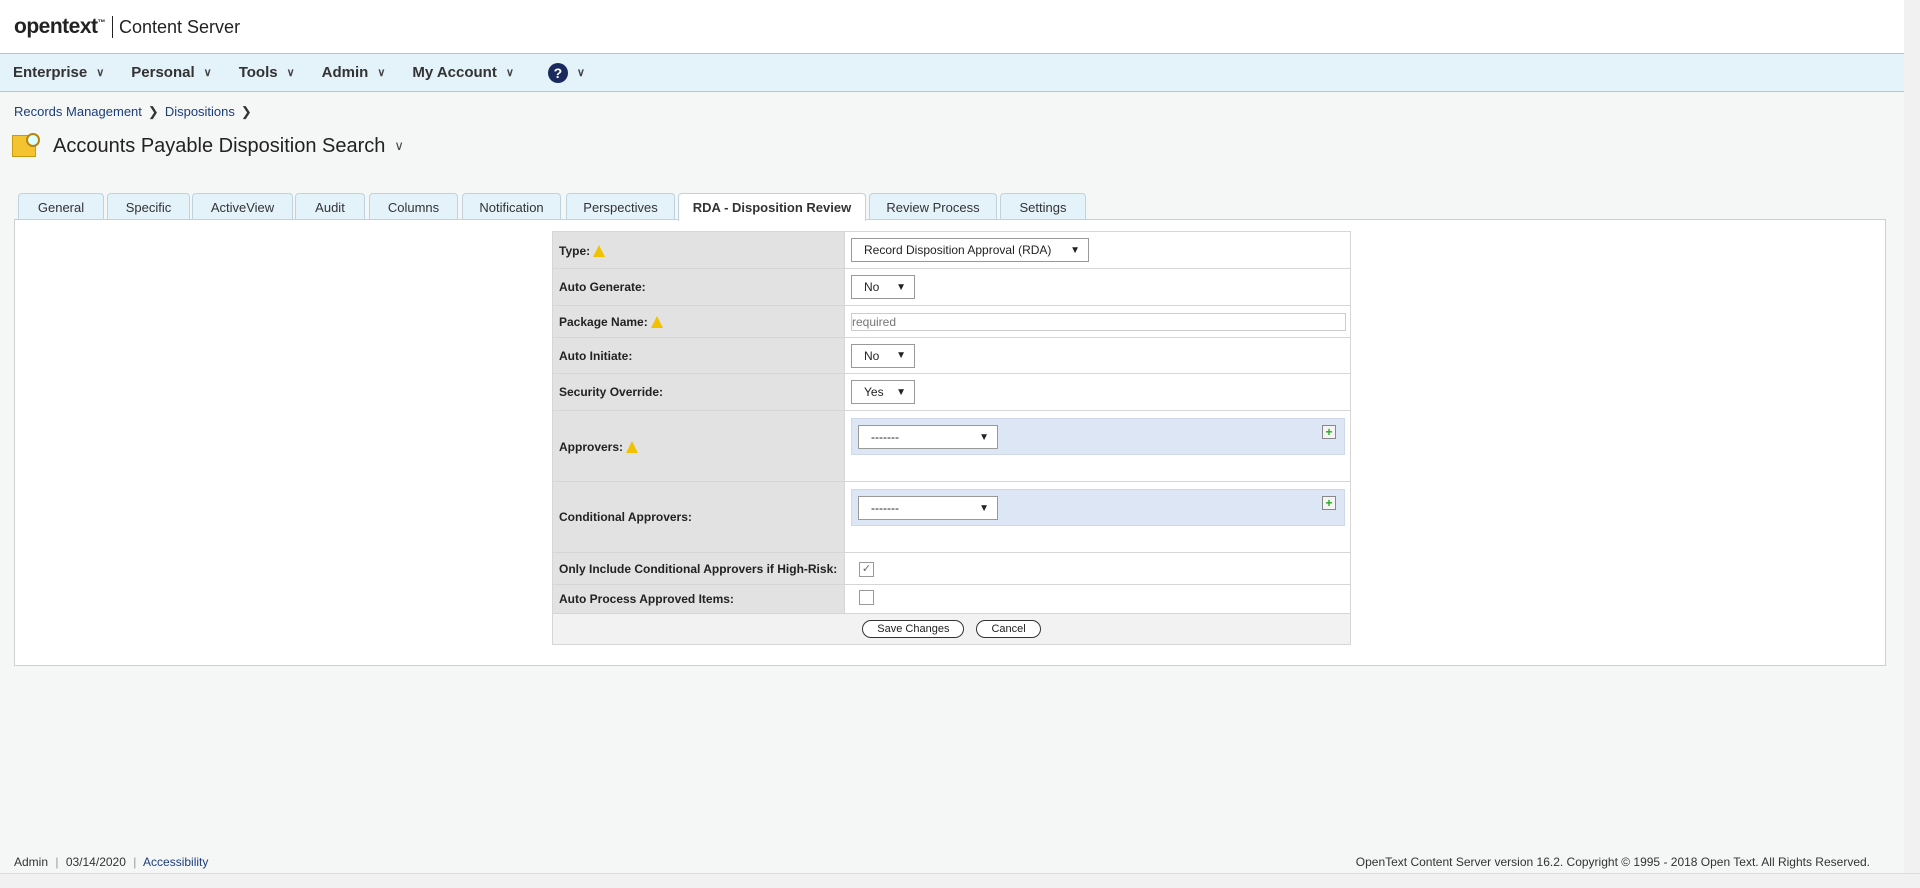 The width and height of the screenshot is (1920, 888). I want to click on product-name: Content Server, so click(176, 27).